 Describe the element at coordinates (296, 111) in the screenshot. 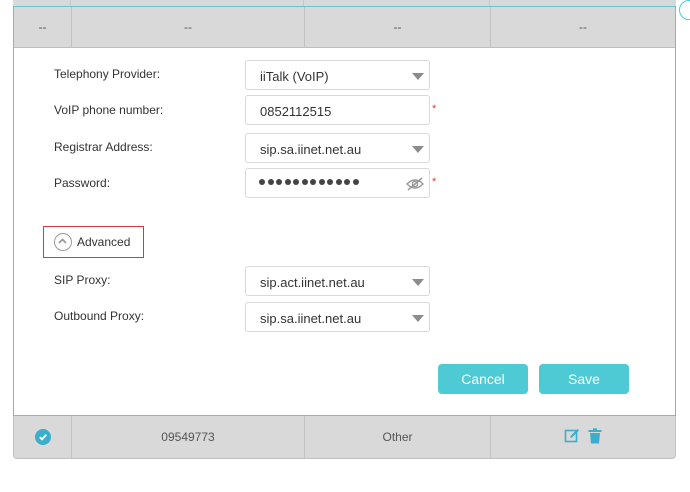

I see `voip-number-value: 0852112515` at that location.